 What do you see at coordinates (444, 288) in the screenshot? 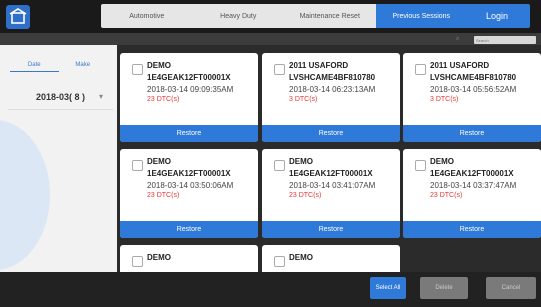
I see `delete-button: Delete` at bounding box center [444, 288].